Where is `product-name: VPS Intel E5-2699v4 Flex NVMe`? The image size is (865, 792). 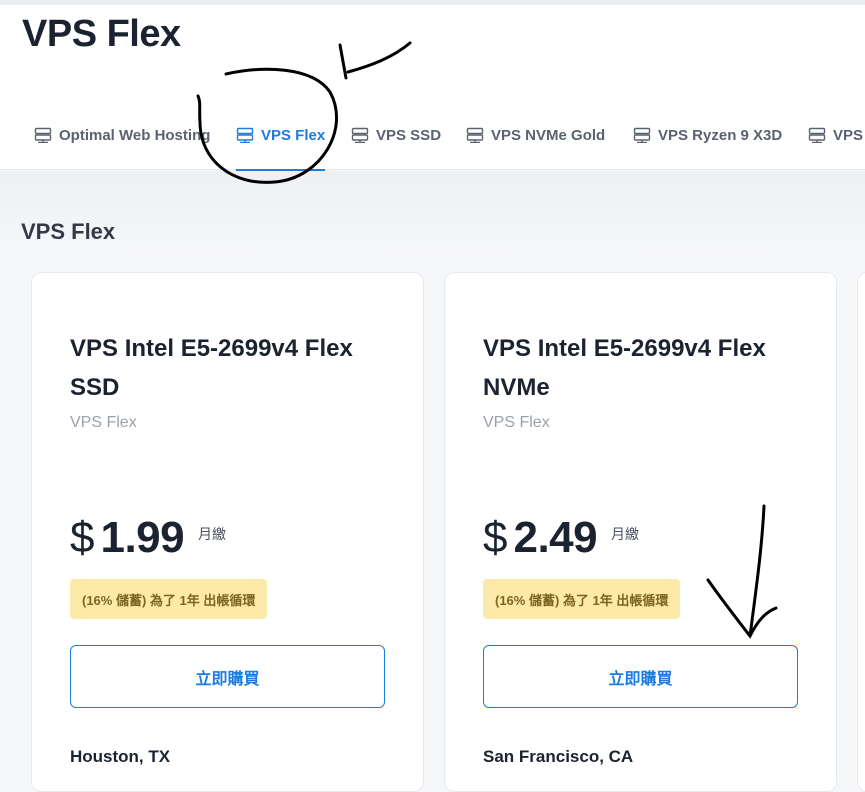
product-name: VPS Intel E5-2699v4 Flex NVMe is located at coordinates (624, 368).